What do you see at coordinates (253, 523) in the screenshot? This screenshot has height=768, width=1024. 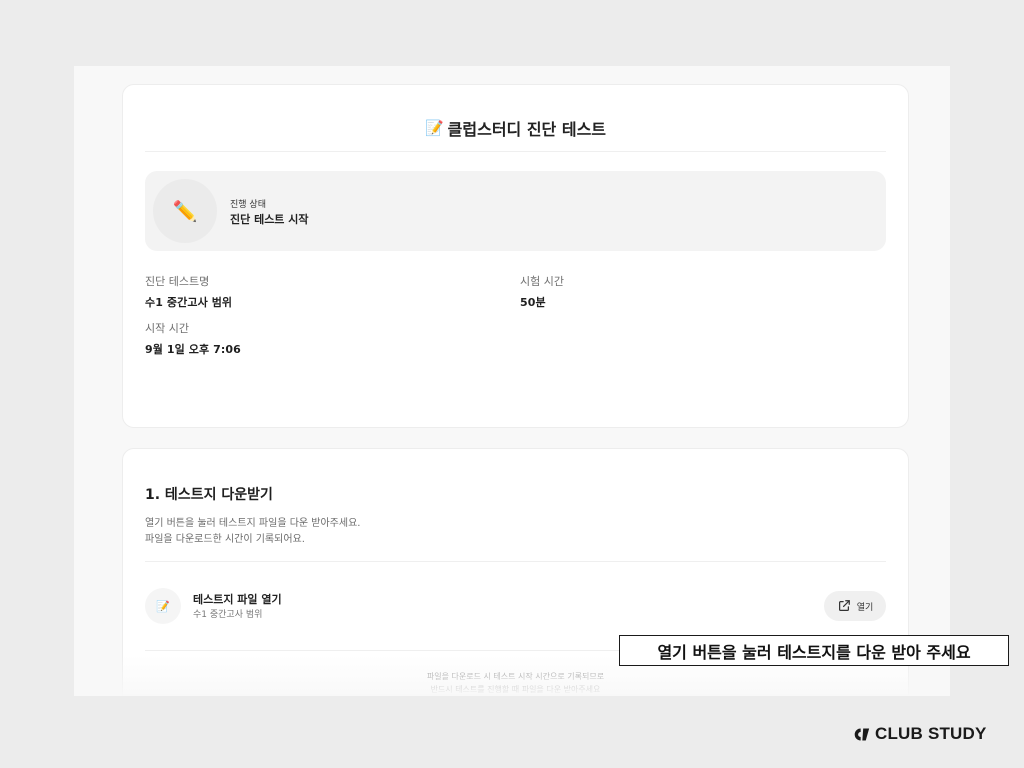 I see `section-description-line-1: 열기 버튼을 눌러 테스트지 파일을 다운 받아주세요.` at bounding box center [253, 523].